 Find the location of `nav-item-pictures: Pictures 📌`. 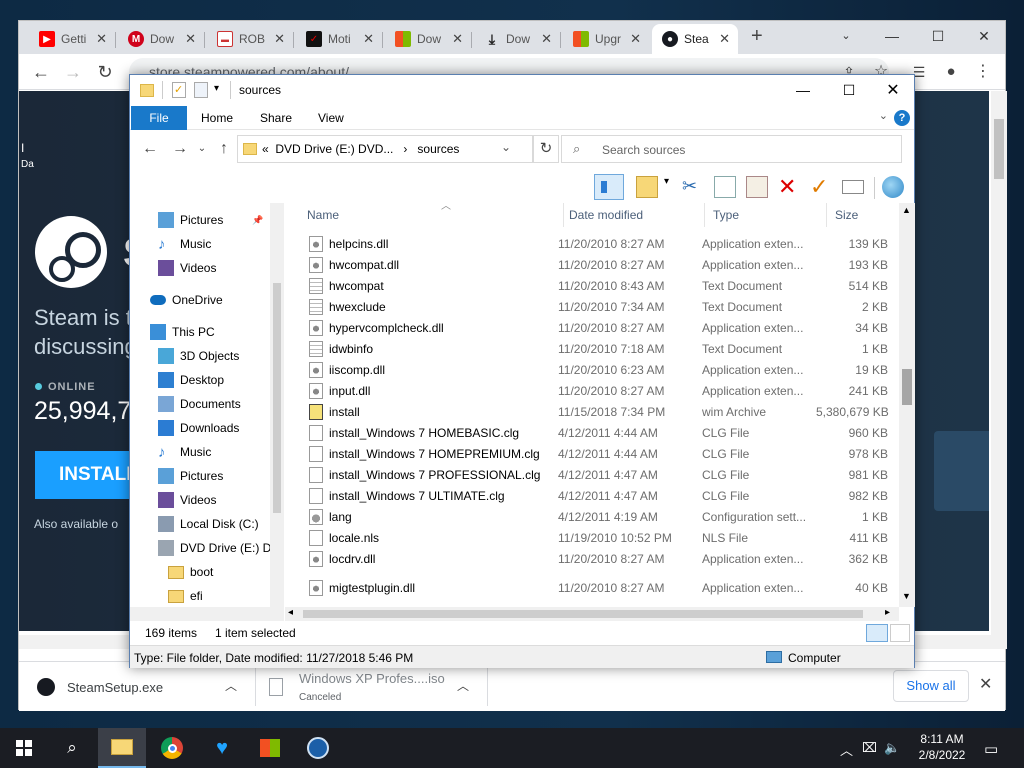

nav-item-pictures: Pictures 📌 is located at coordinates (200, 220).